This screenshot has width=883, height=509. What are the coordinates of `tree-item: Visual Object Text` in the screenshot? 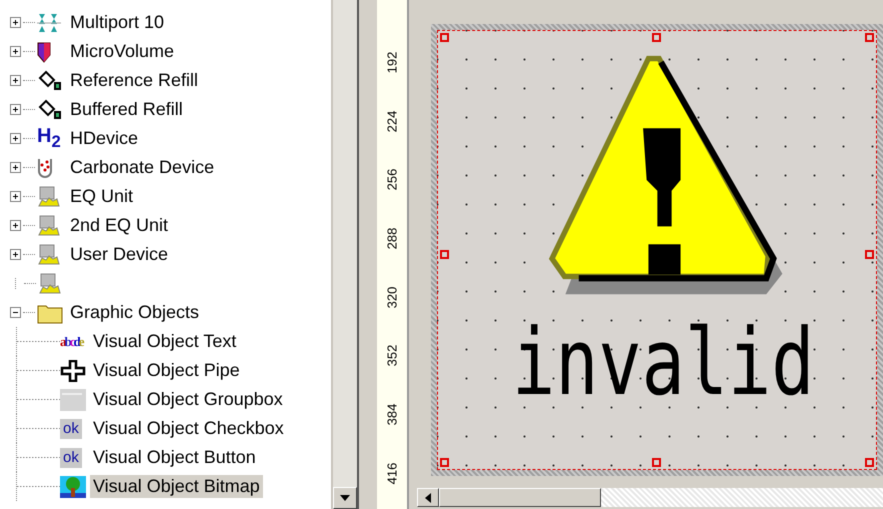 It's located at (165, 341).